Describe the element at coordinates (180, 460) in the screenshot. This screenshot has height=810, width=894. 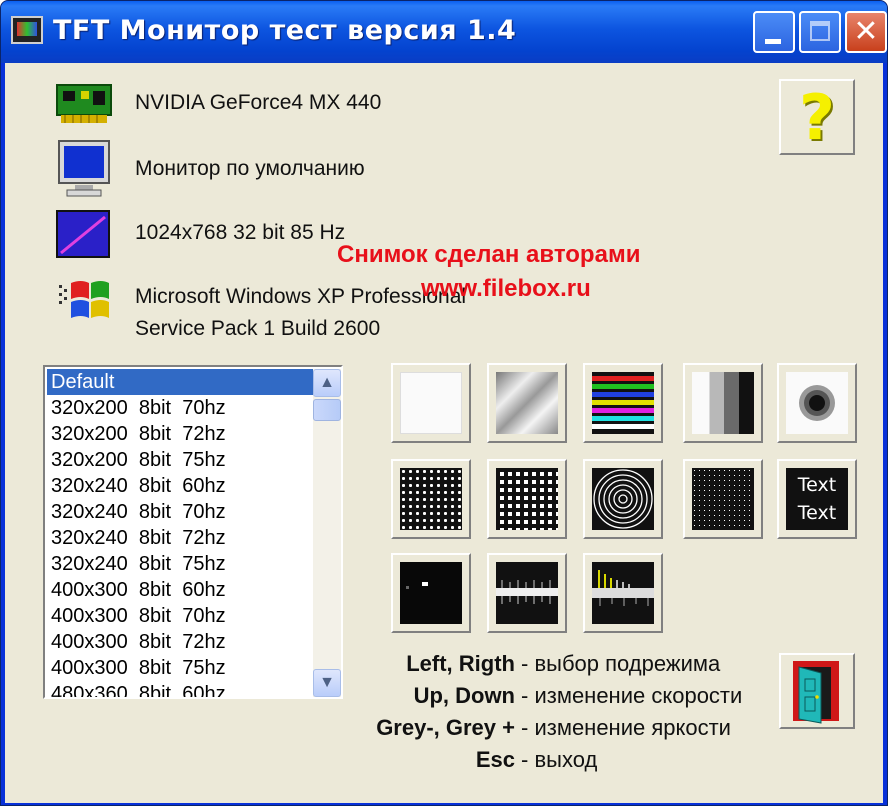
I see `list-item: 320x200 8bit 75hz` at that location.